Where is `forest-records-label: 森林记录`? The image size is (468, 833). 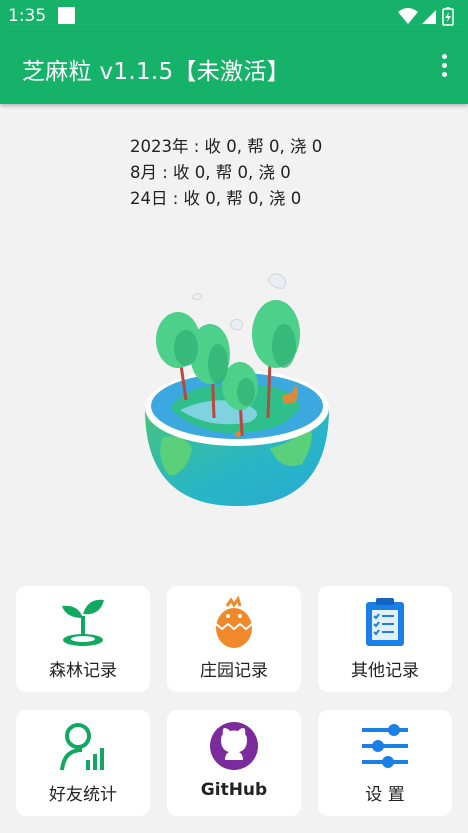
forest-records-label: 森林记录 is located at coordinates (83, 671).